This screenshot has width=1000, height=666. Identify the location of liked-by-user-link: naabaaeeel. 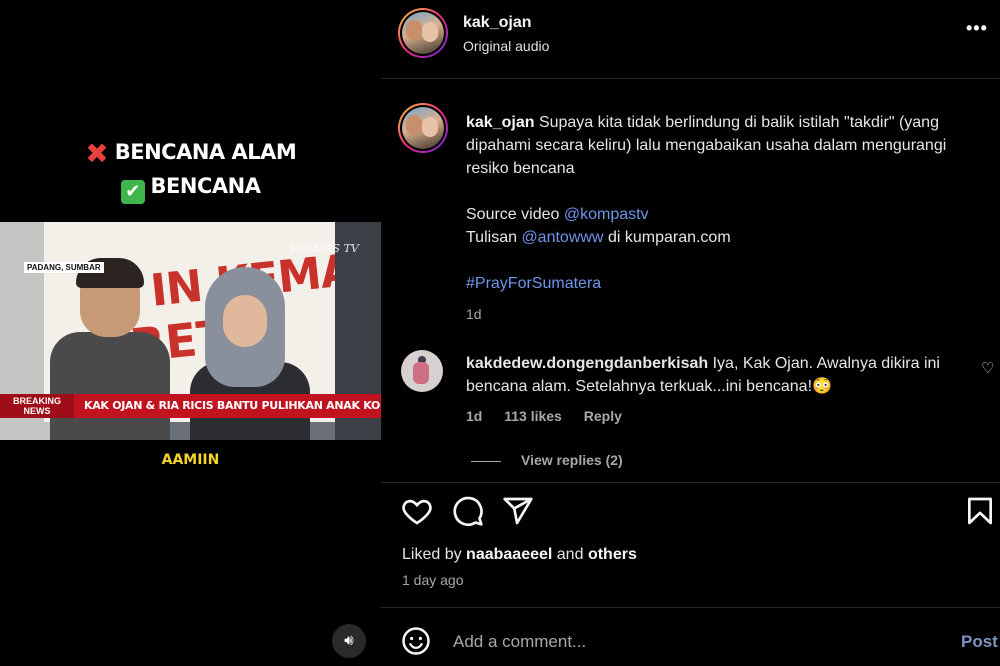
(509, 554).